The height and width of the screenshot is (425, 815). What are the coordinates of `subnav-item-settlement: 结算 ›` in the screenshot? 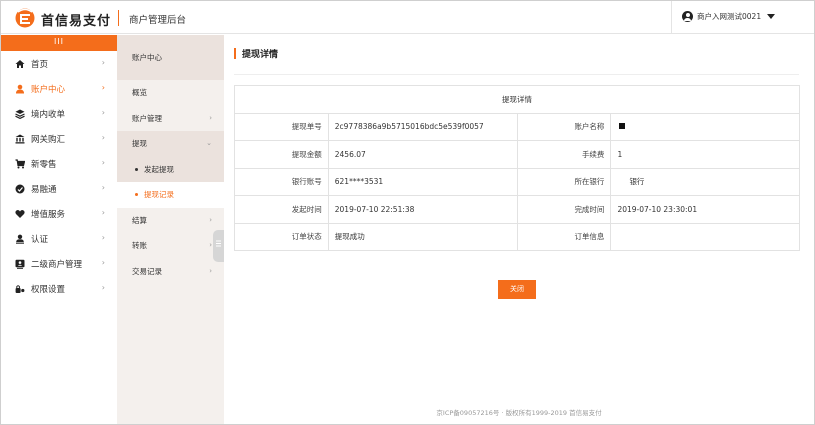 It's located at (170, 221).